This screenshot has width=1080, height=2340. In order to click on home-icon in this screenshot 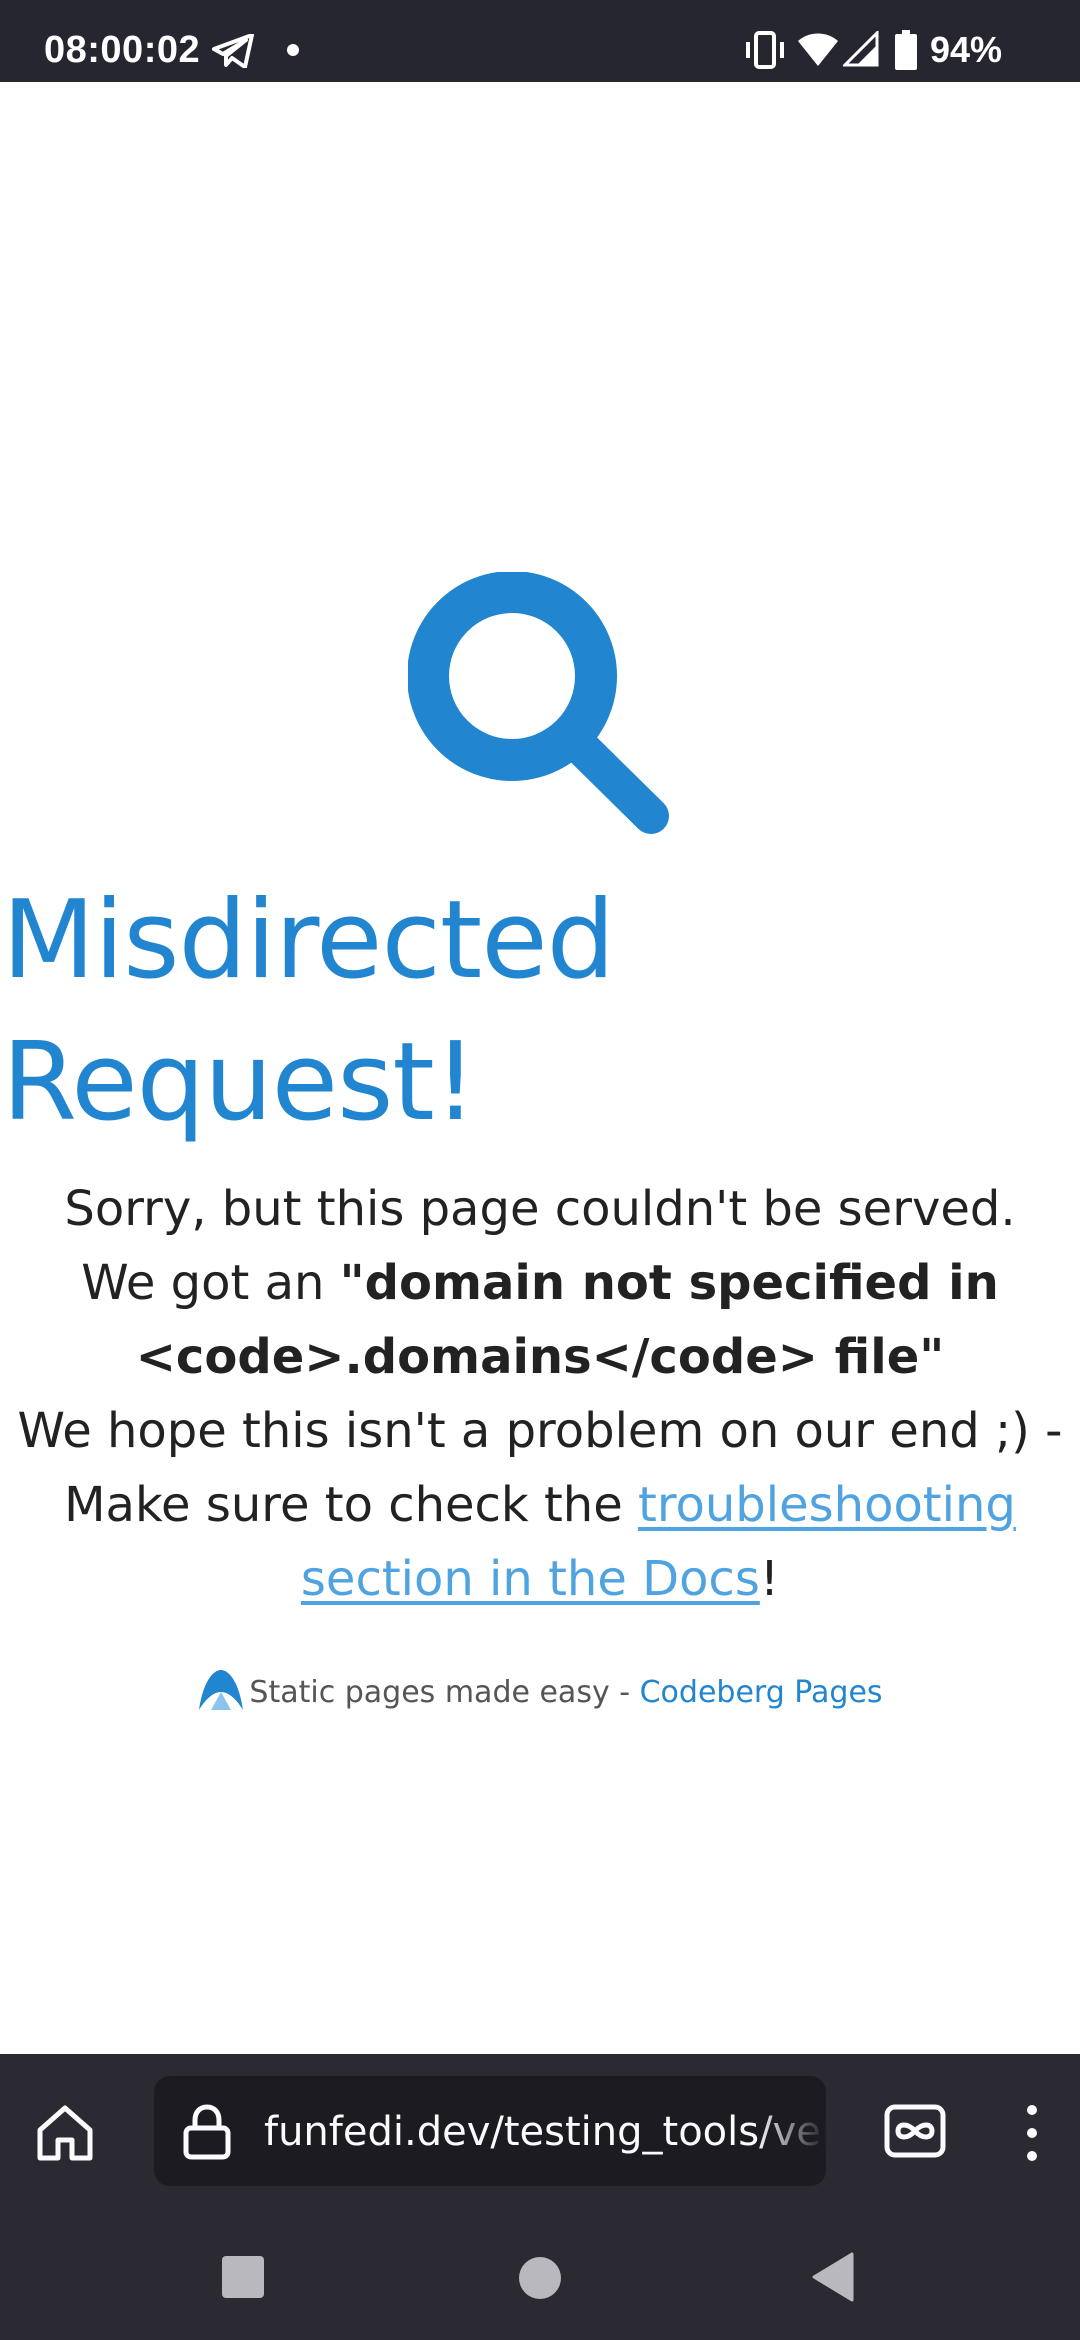, I will do `click(65, 2133)`.